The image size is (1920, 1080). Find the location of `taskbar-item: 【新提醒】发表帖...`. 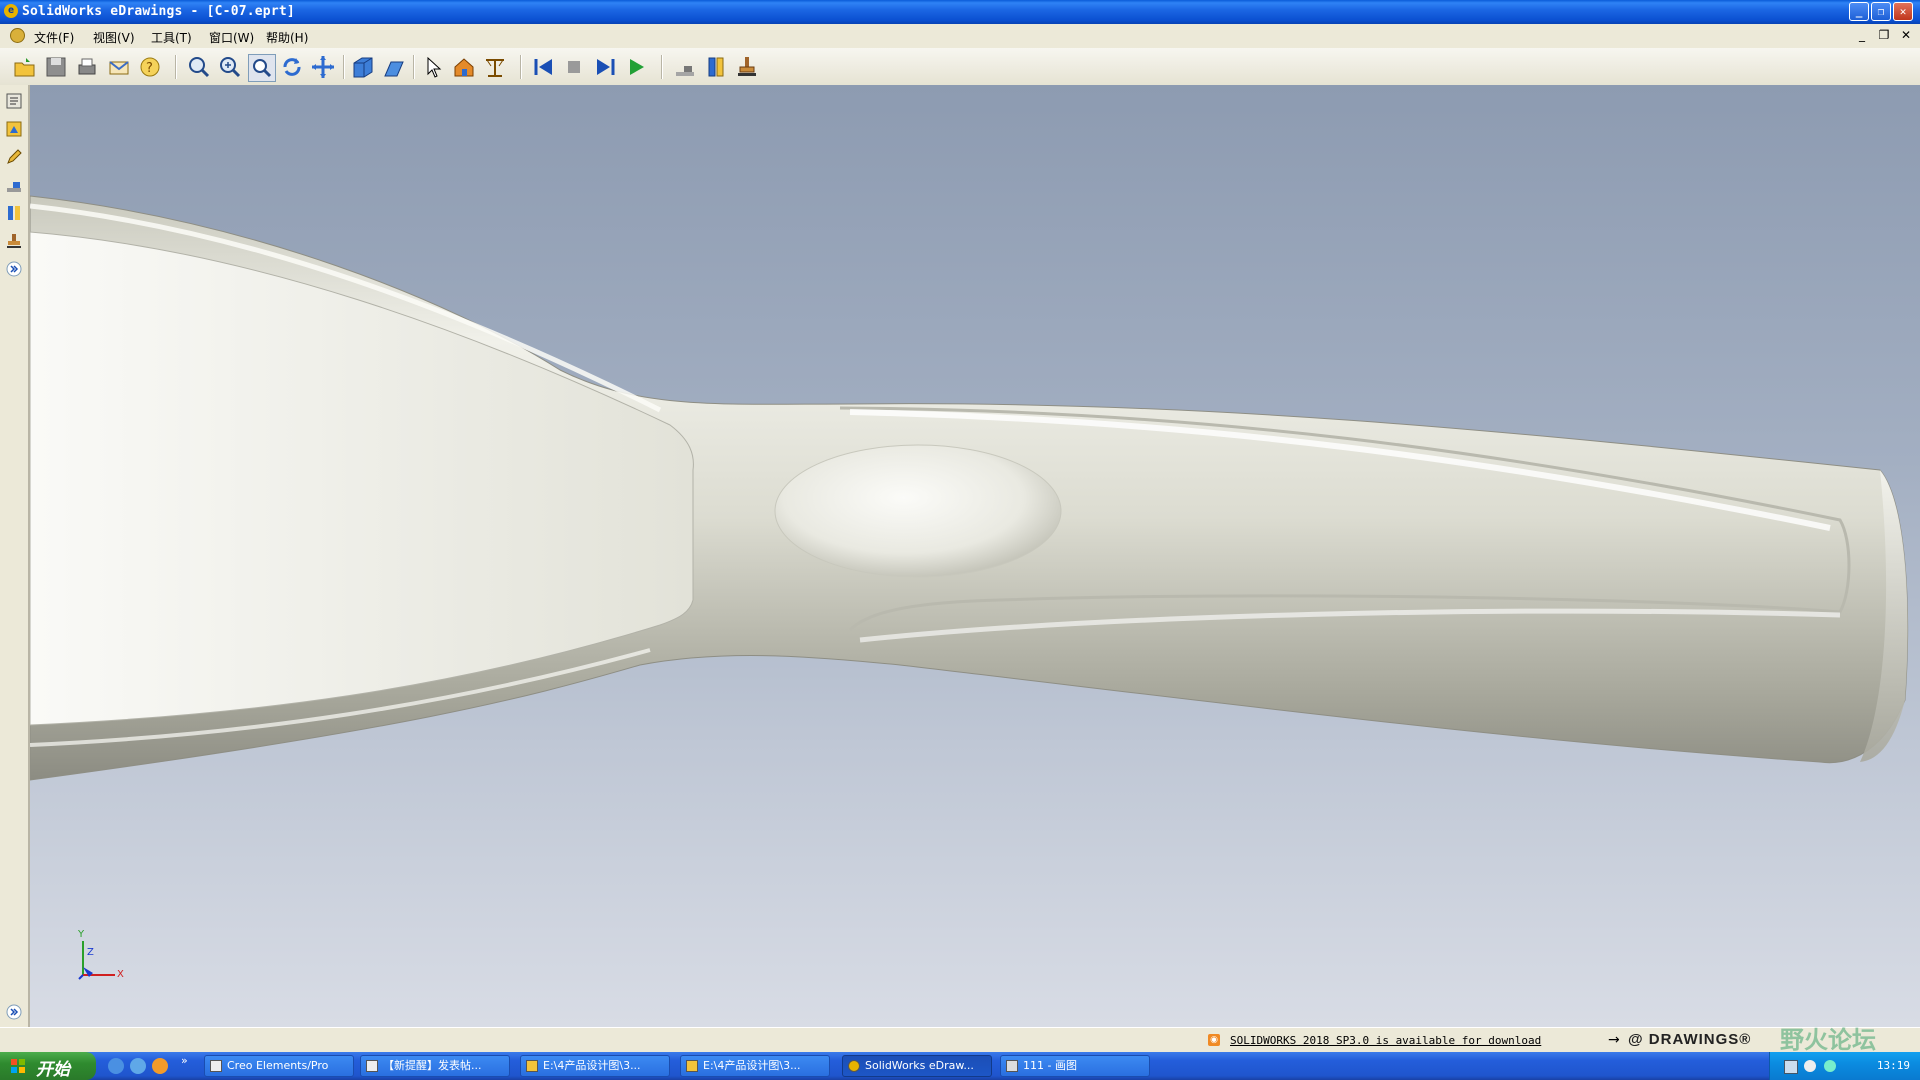

taskbar-item: 【新提醒】发表帖... is located at coordinates (435, 1066).